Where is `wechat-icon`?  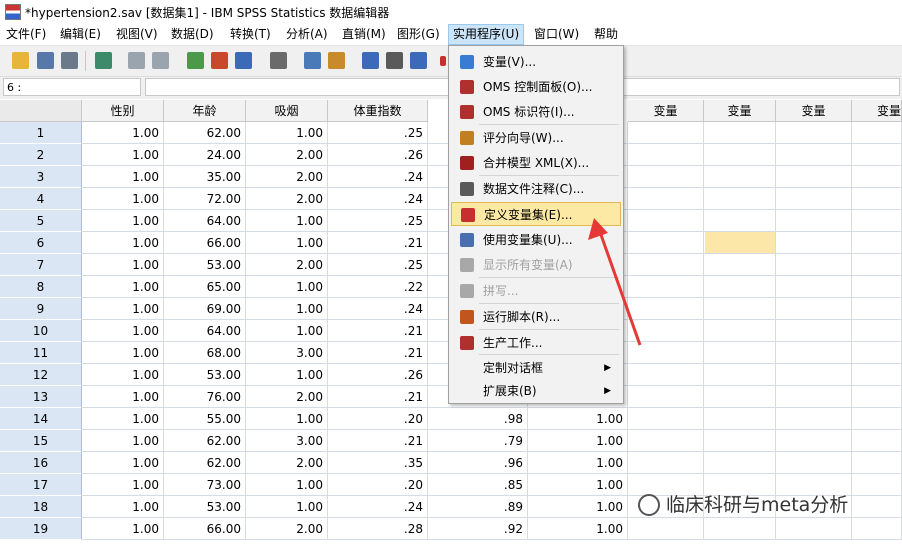 wechat-icon is located at coordinates (649, 505).